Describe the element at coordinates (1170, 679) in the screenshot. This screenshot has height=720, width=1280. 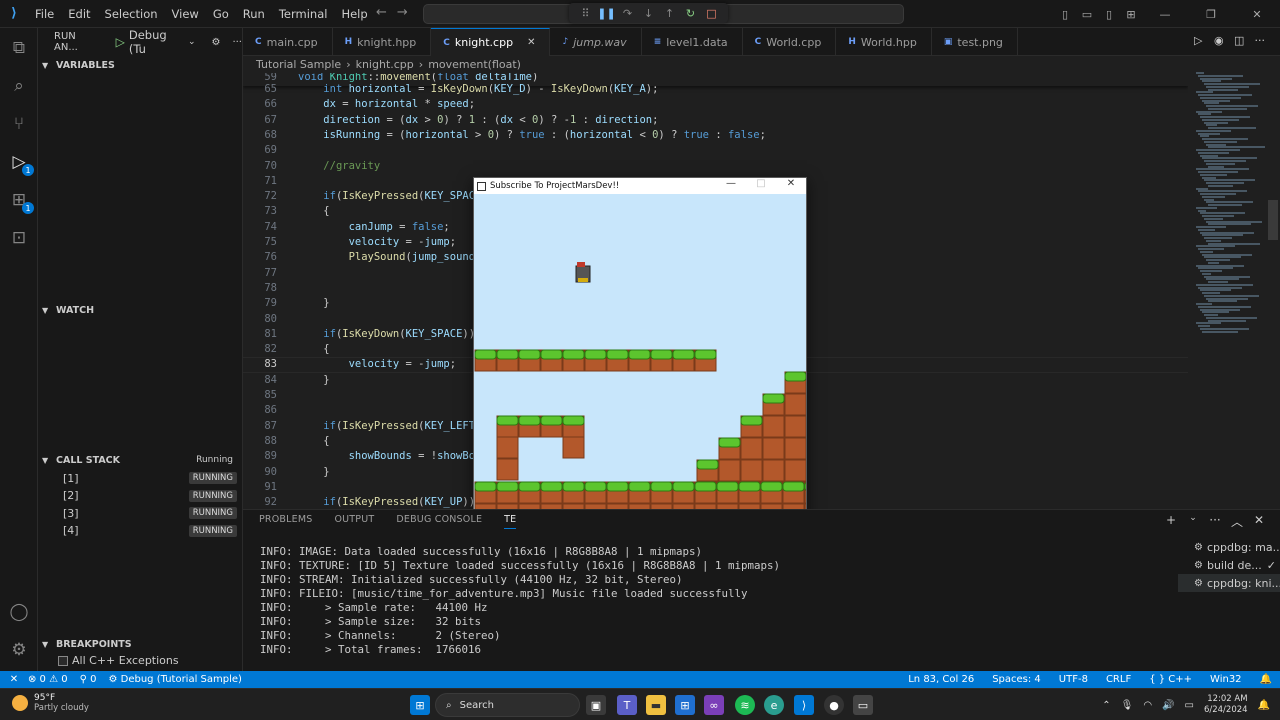
I see `language-status: { } C++` at that location.